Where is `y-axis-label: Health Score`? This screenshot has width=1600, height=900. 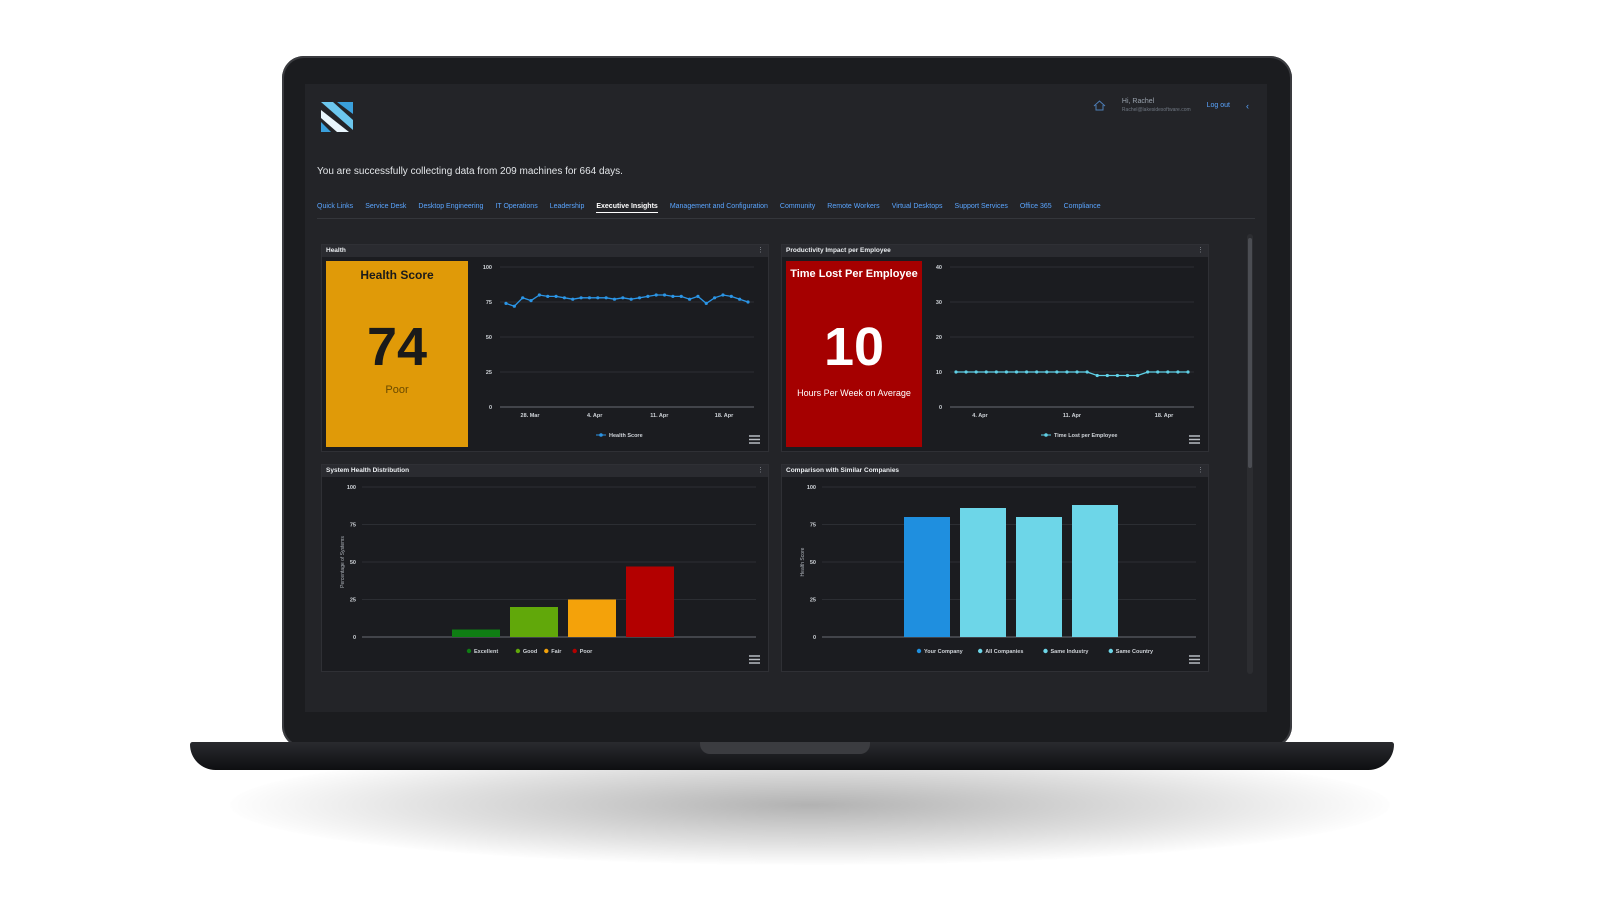 y-axis-label: Health Score is located at coordinates (803, 561).